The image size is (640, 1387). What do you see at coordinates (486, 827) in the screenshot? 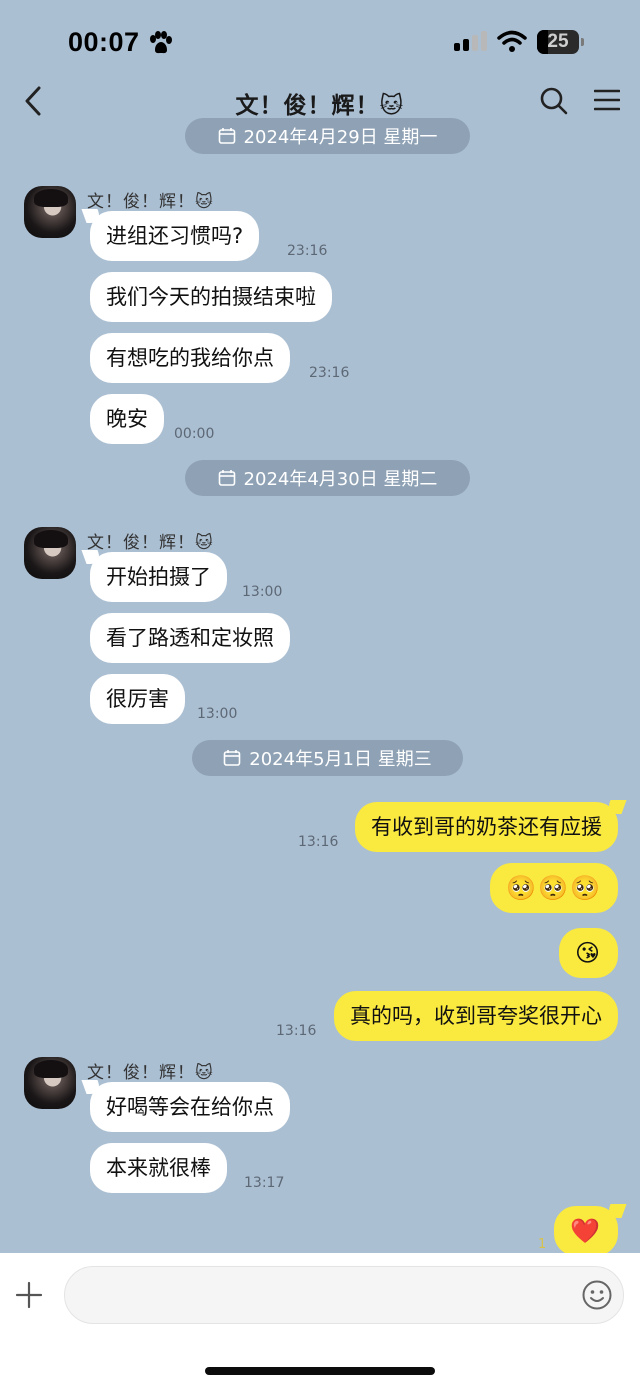
I see `message-bubble: 有收到哥的奶茶还有应援` at bounding box center [486, 827].